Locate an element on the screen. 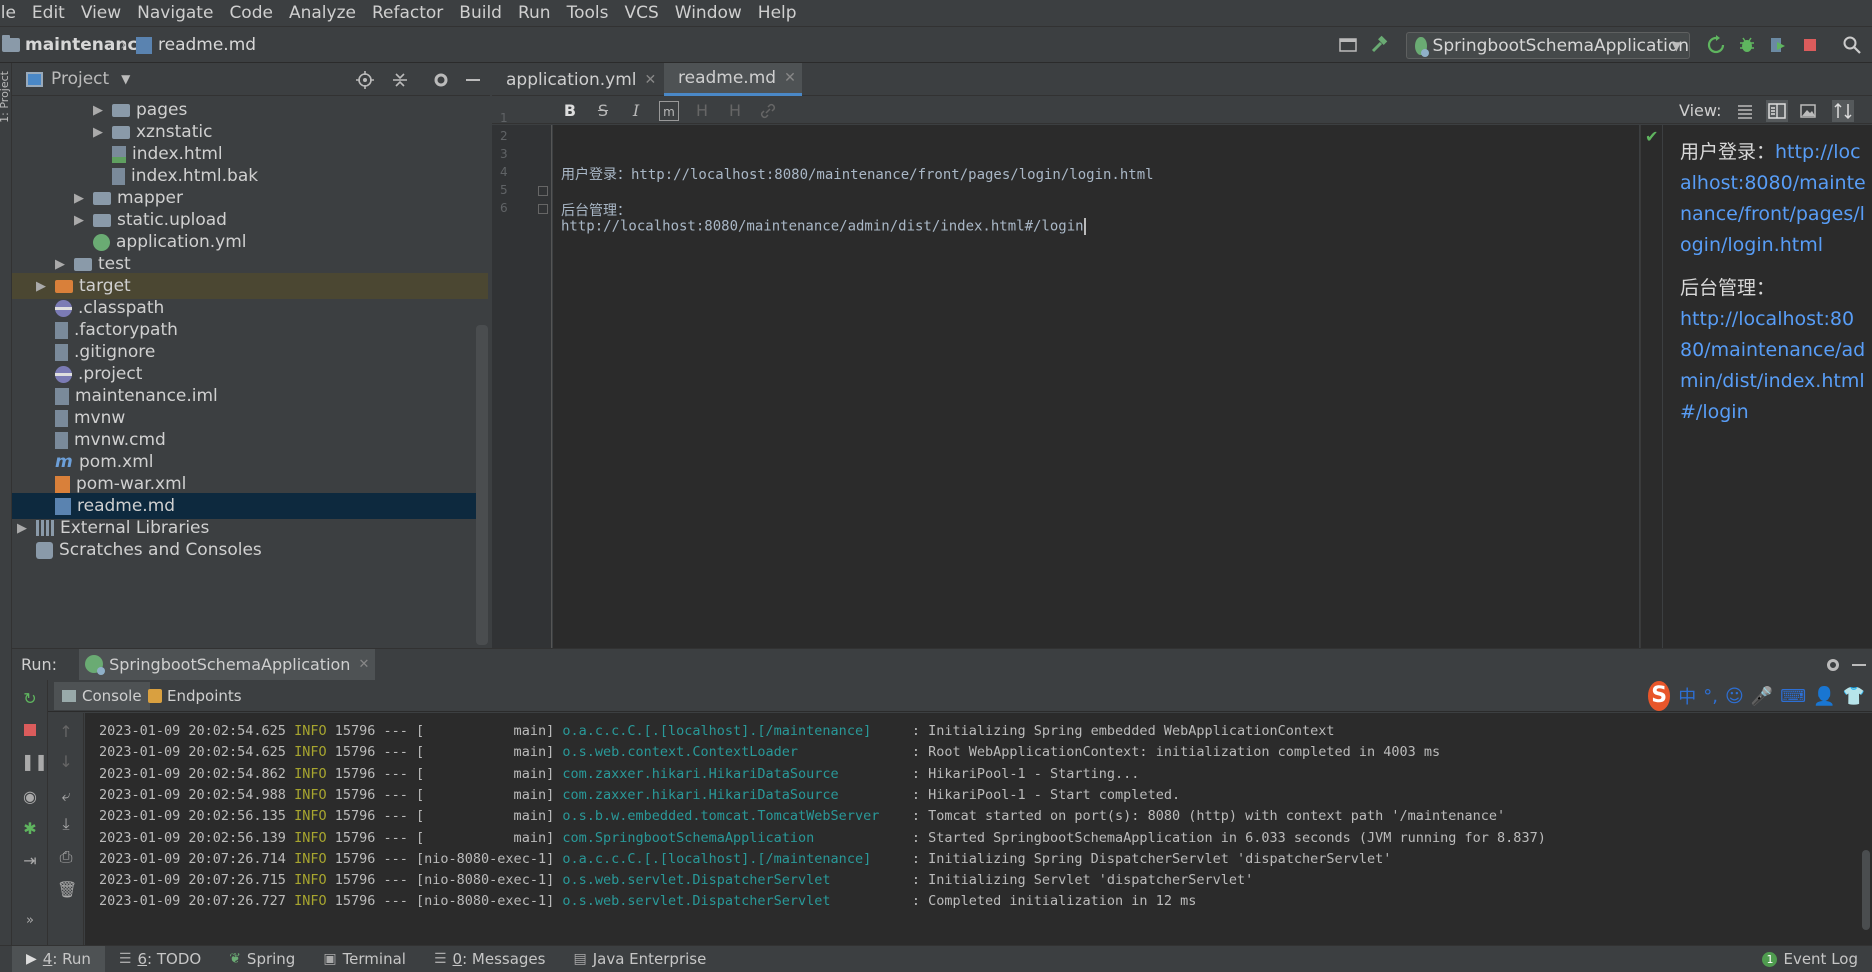  menu-item-tools: Tools is located at coordinates (588, 13).